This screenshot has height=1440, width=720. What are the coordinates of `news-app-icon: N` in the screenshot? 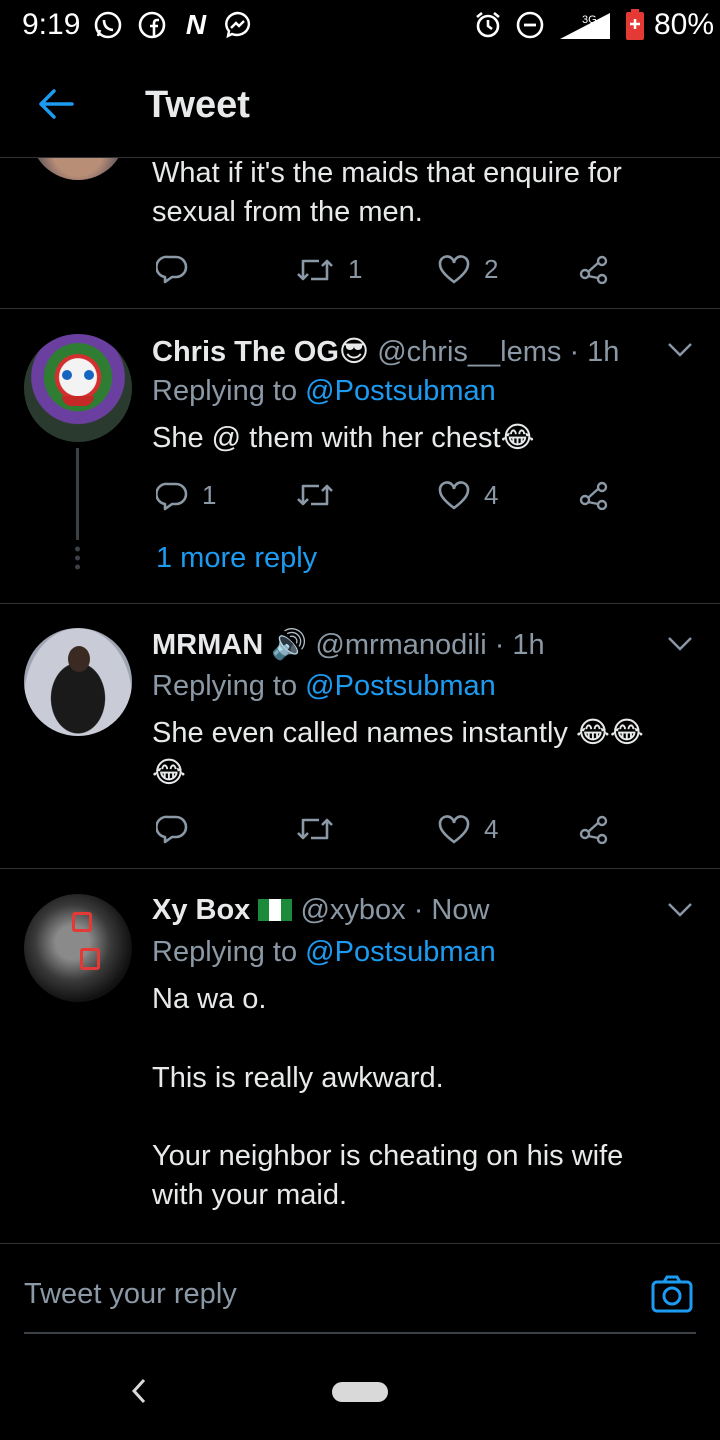 It's located at (196, 24).